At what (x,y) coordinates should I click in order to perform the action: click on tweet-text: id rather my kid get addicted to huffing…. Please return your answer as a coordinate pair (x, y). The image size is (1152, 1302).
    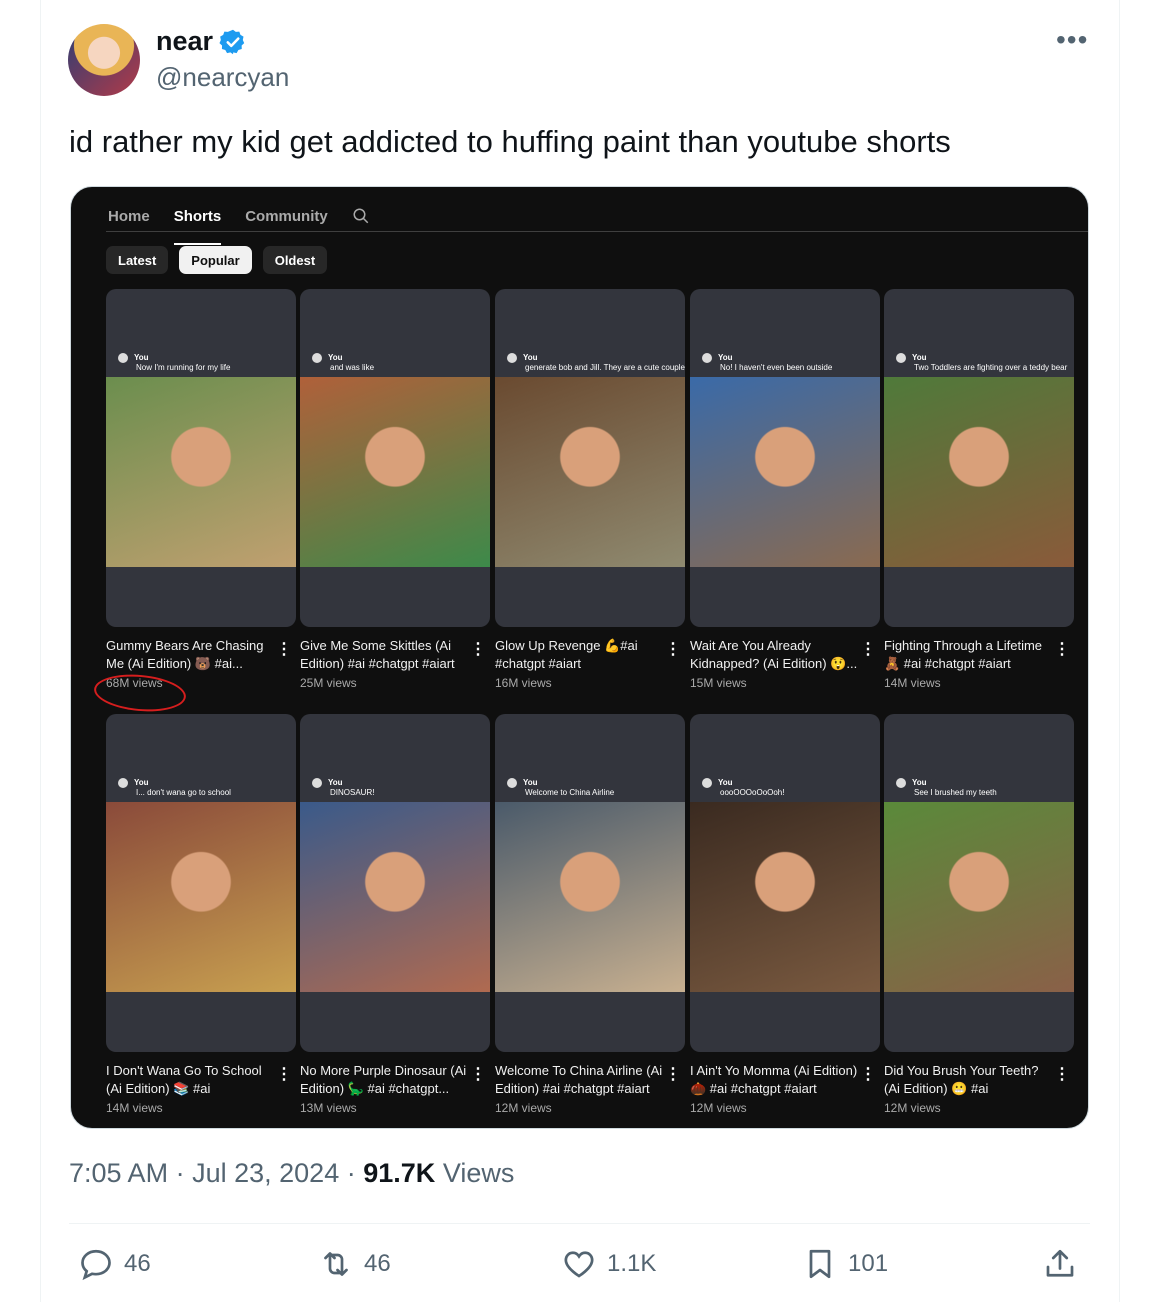
    Looking at the image, I should click on (510, 141).